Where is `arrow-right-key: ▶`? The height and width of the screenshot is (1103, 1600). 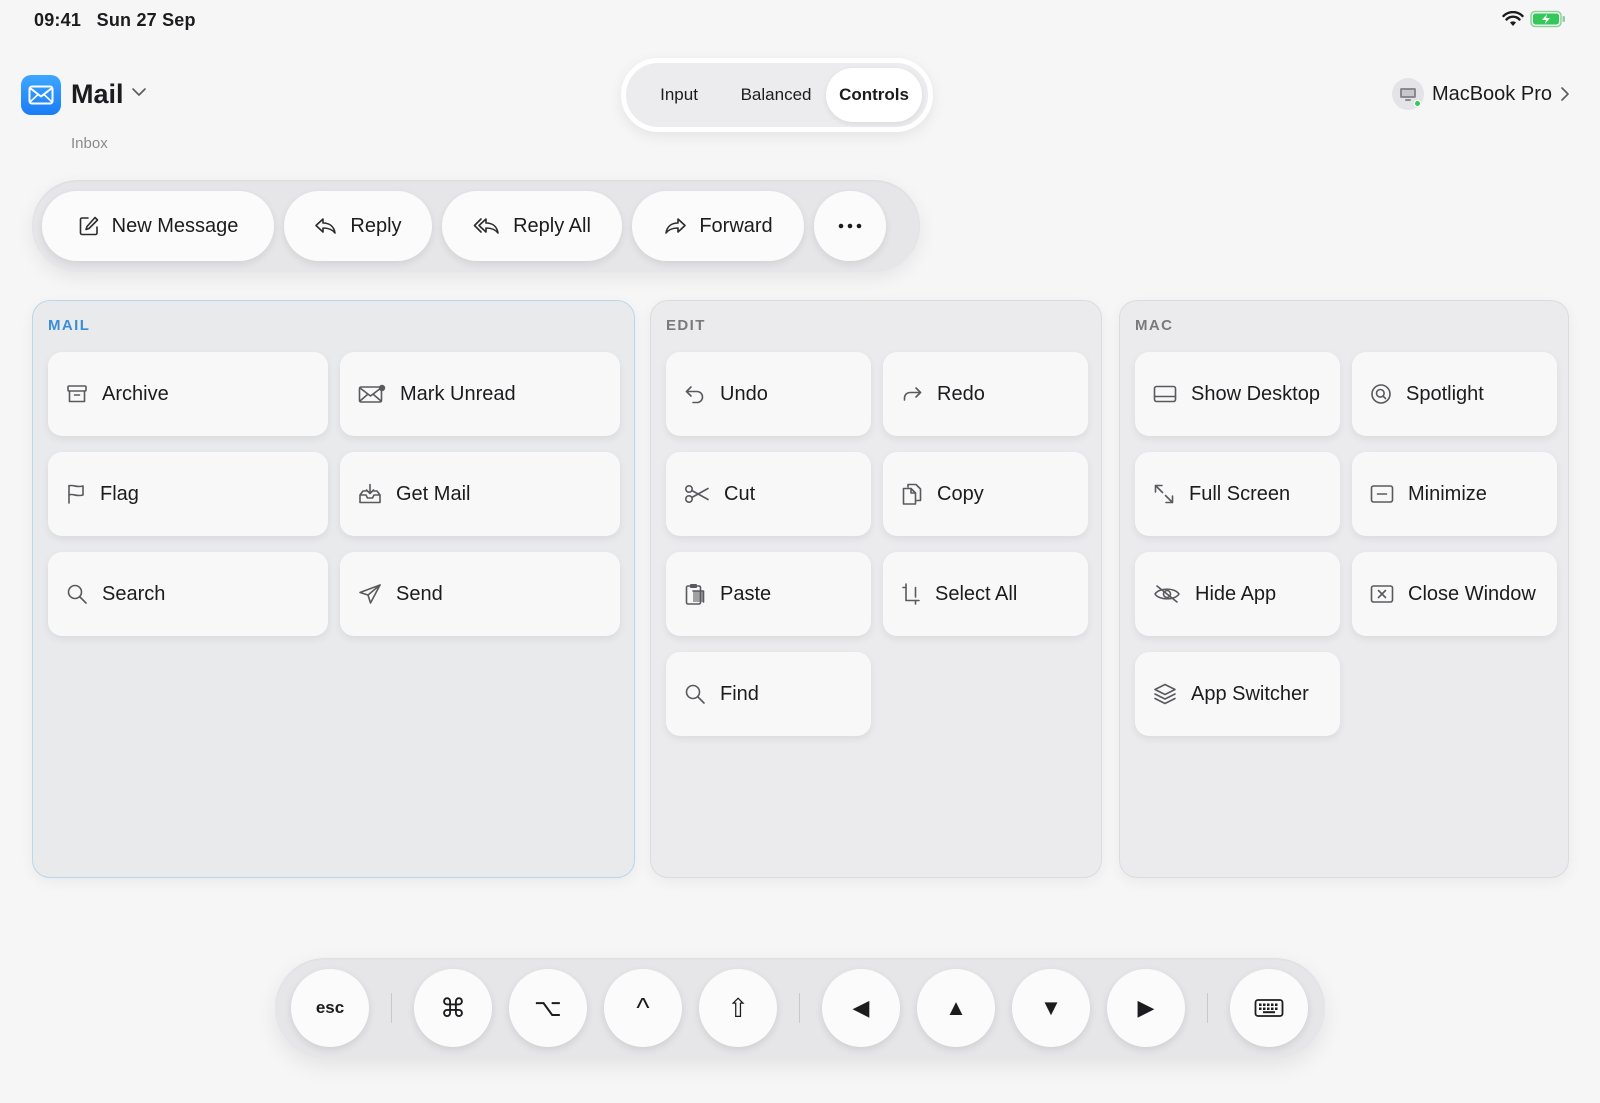
arrow-right-key: ▶ is located at coordinates (1146, 1008).